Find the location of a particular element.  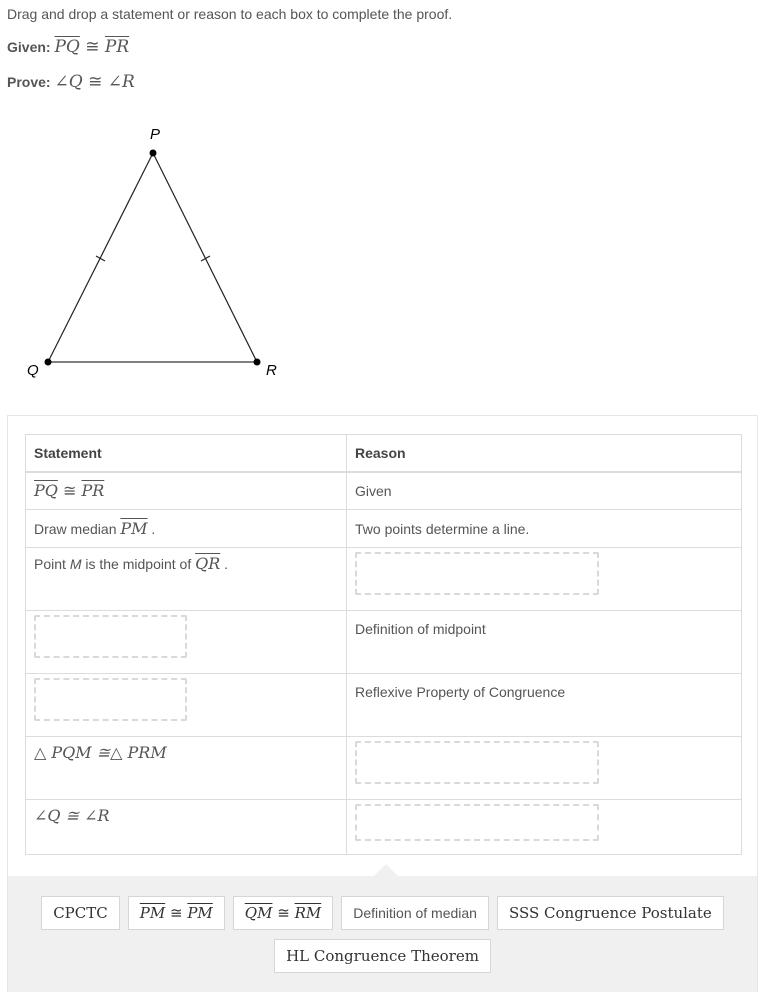

statement-text: Point is located at coordinates (52, 564).